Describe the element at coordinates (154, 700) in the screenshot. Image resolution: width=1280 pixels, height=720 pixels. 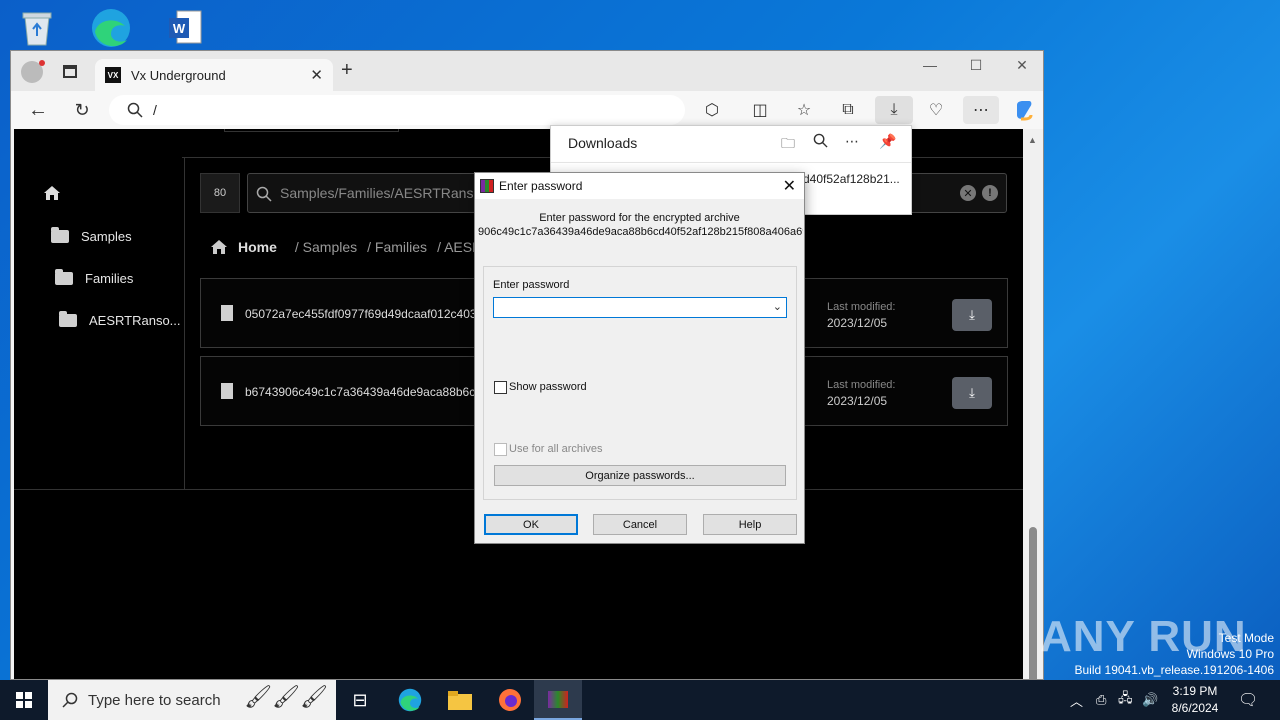
I see `taskbar-search-placeholder: Type here to search` at that location.